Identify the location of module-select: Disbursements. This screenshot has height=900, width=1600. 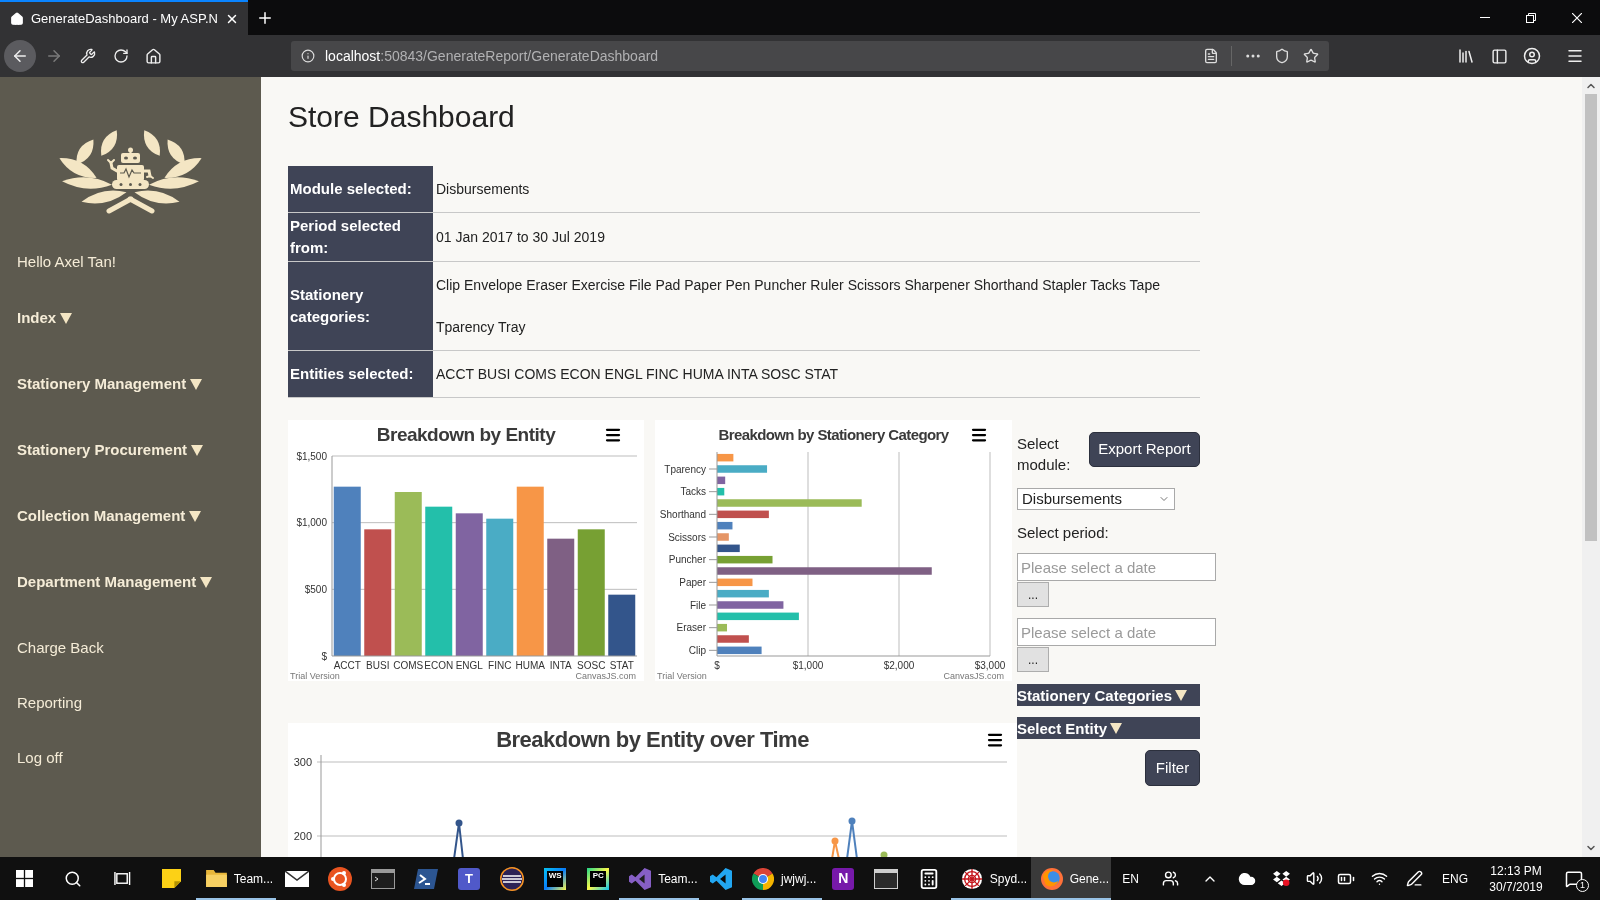
(1096, 499).